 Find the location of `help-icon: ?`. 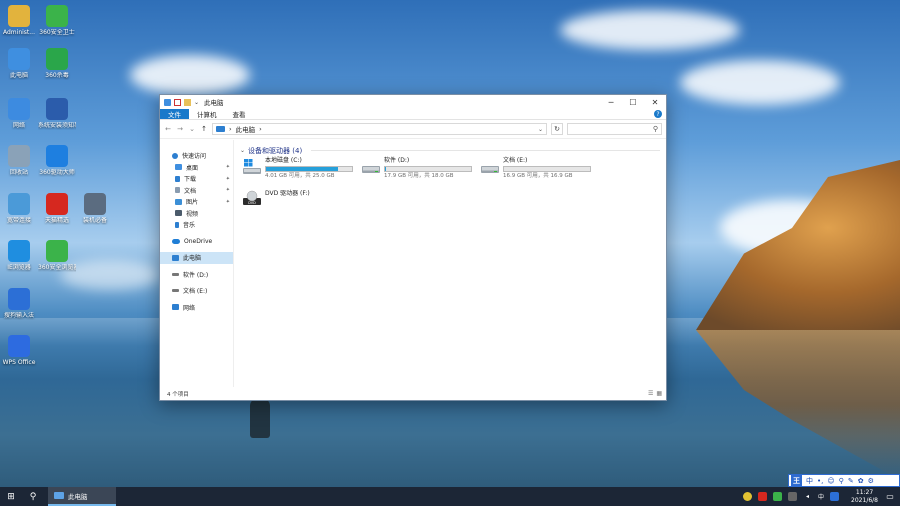

help-icon: ? is located at coordinates (658, 114).